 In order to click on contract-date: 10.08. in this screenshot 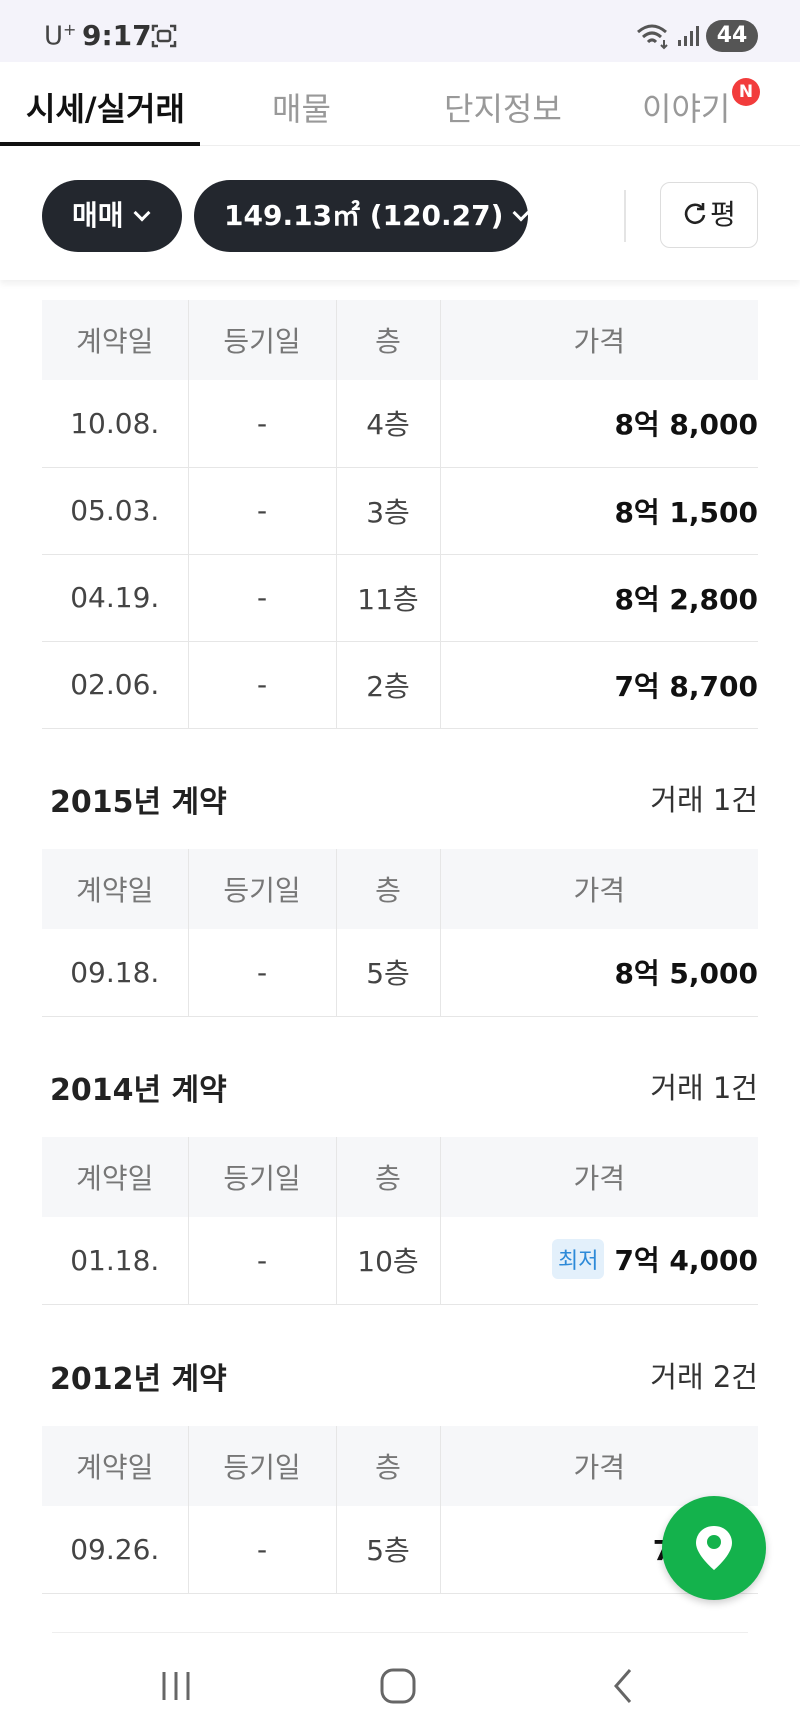, I will do `click(115, 424)`.